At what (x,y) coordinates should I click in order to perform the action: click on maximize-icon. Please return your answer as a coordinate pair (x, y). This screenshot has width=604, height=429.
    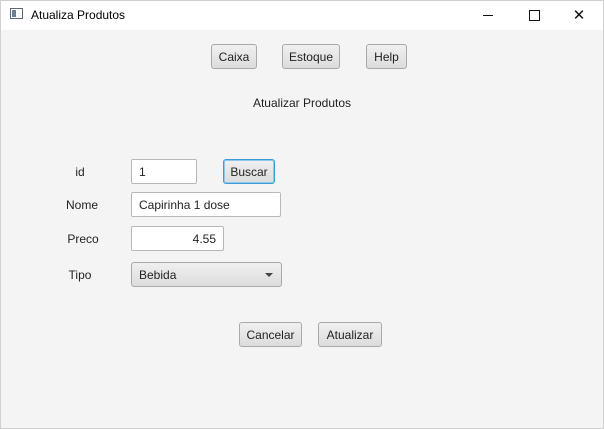
    Looking at the image, I should click on (534, 15).